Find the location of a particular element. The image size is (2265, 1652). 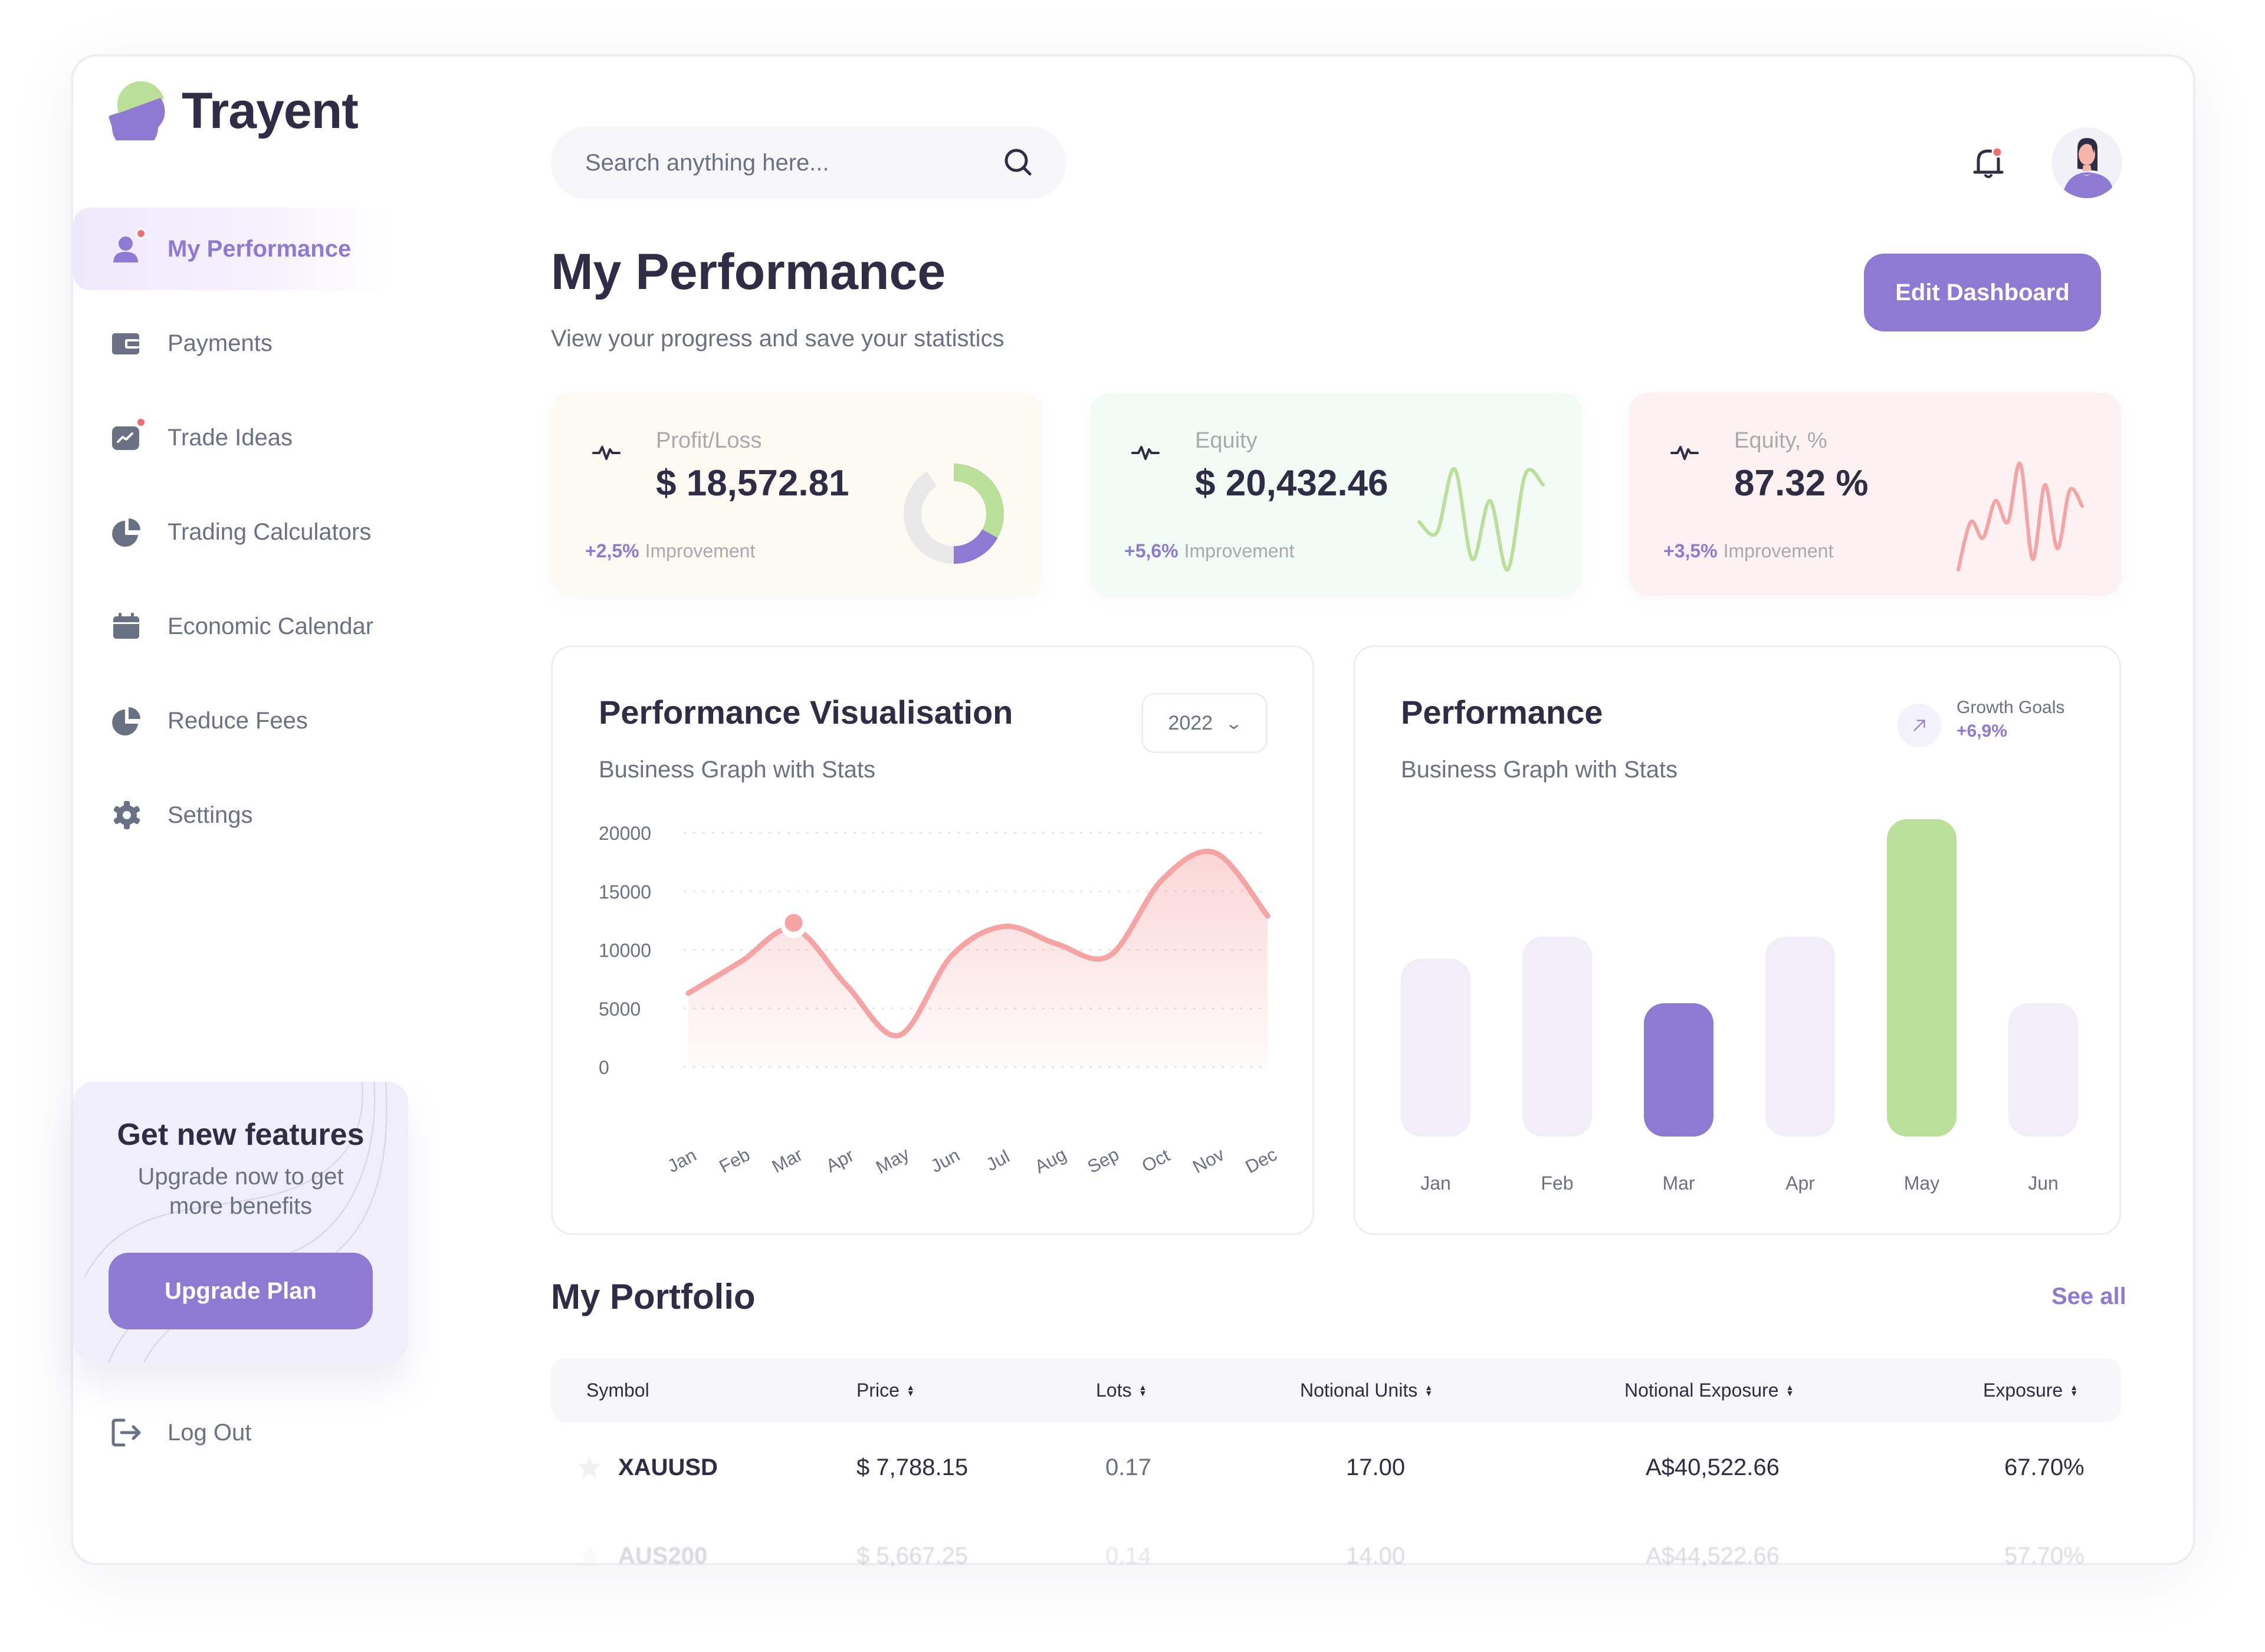

panel-title: Performance is located at coordinates (1502, 712).